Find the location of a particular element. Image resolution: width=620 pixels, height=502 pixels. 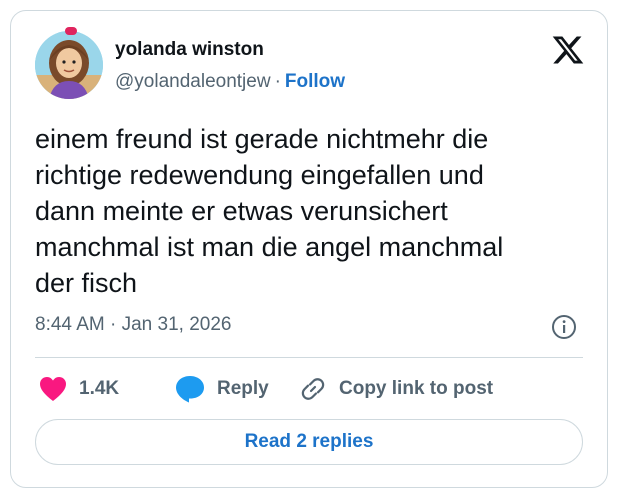

handle-row: @yolandaleontjew · Follow is located at coordinates (230, 82).